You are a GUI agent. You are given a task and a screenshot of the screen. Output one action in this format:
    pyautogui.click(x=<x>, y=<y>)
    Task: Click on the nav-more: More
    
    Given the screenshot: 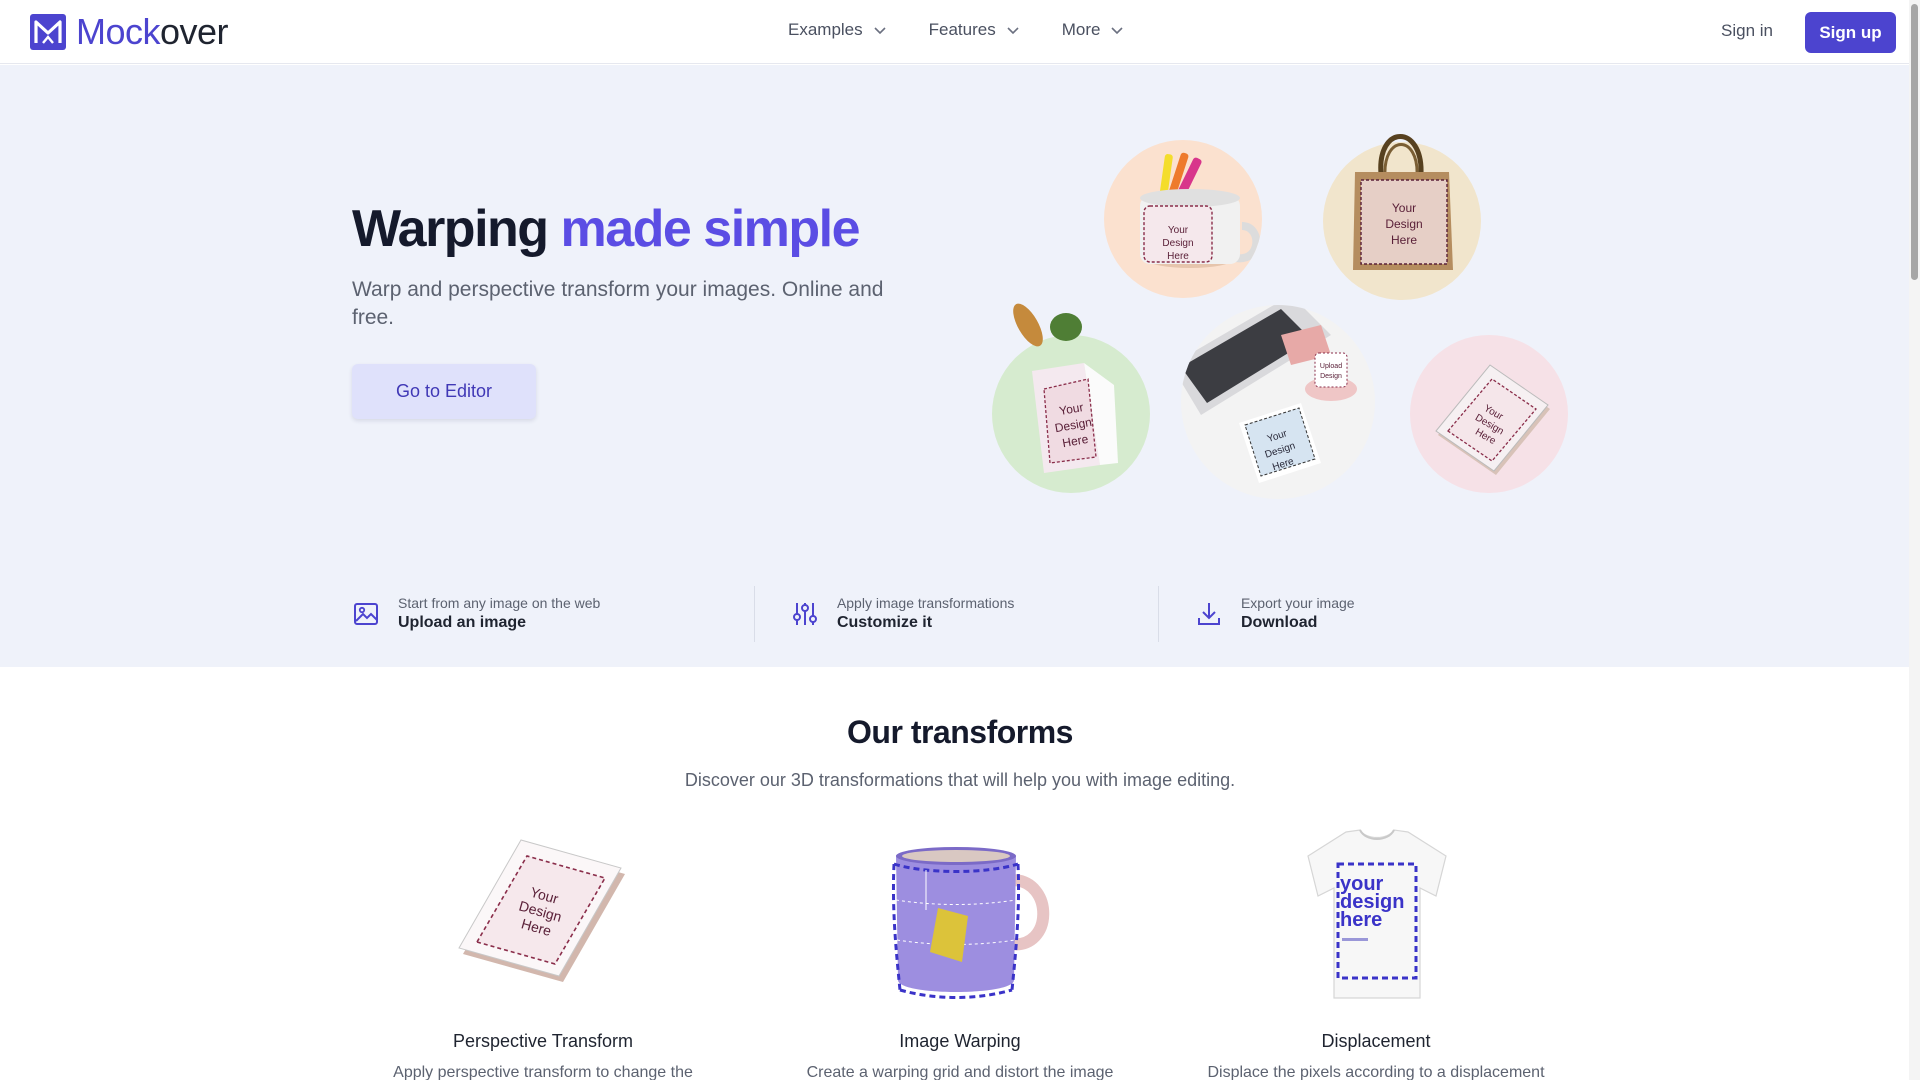 What is the action you would take?
    pyautogui.click(x=1093, y=30)
    